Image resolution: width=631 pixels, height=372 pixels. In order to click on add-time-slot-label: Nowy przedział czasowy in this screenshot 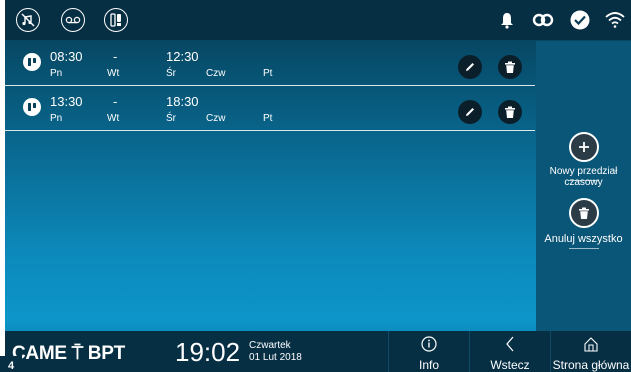, I will do `click(583, 177)`.